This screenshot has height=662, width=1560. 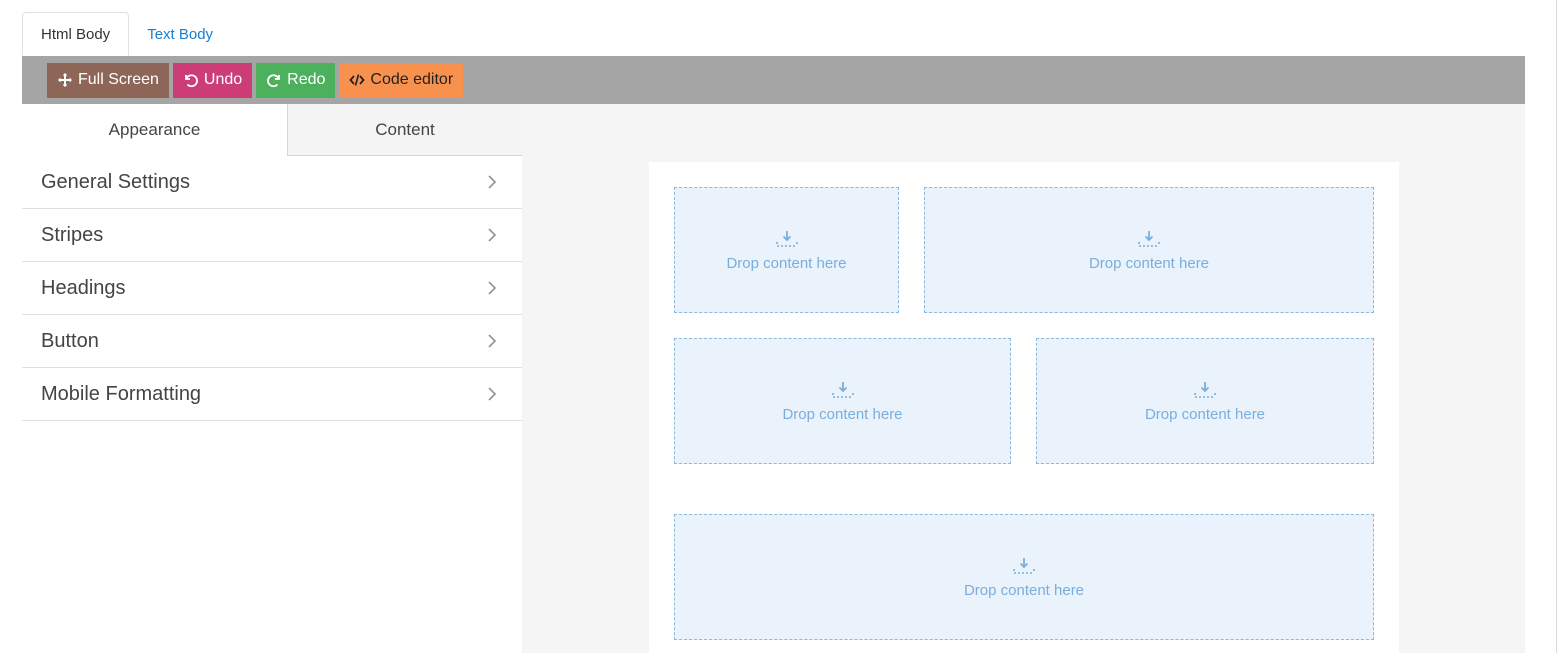 I want to click on settings-item-label: General Settings, so click(x=115, y=181).